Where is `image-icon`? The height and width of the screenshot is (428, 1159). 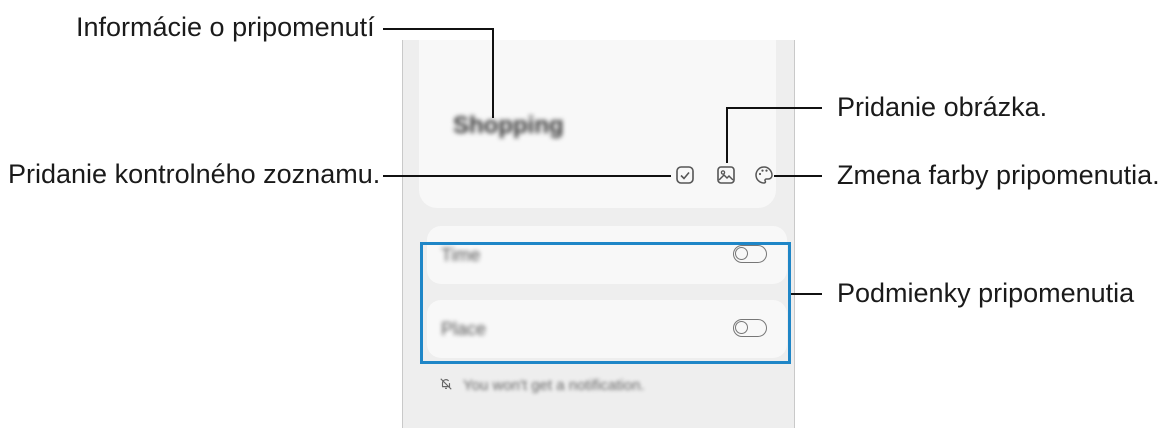
image-icon is located at coordinates (726, 175).